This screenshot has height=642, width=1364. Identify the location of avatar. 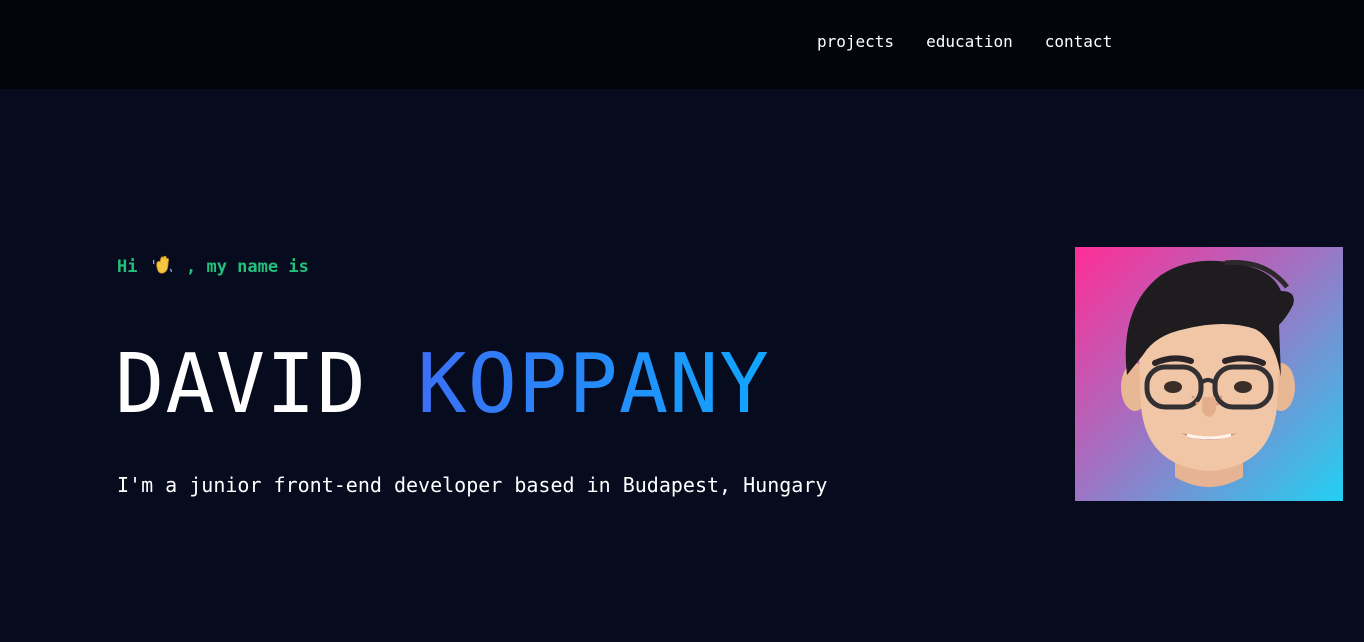
(1209, 374).